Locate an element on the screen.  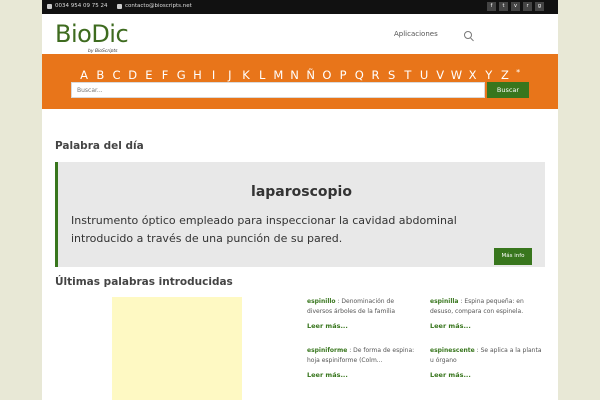
twitter-icon: t is located at coordinates (503, 6).